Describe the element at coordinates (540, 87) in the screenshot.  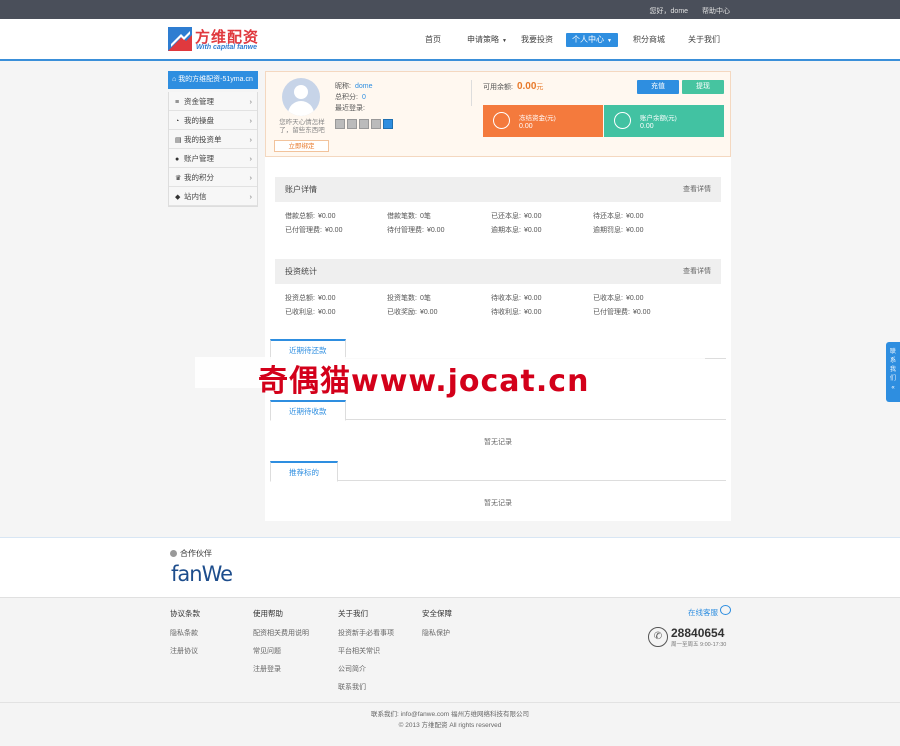
I see `balance-unit: 元` at that location.